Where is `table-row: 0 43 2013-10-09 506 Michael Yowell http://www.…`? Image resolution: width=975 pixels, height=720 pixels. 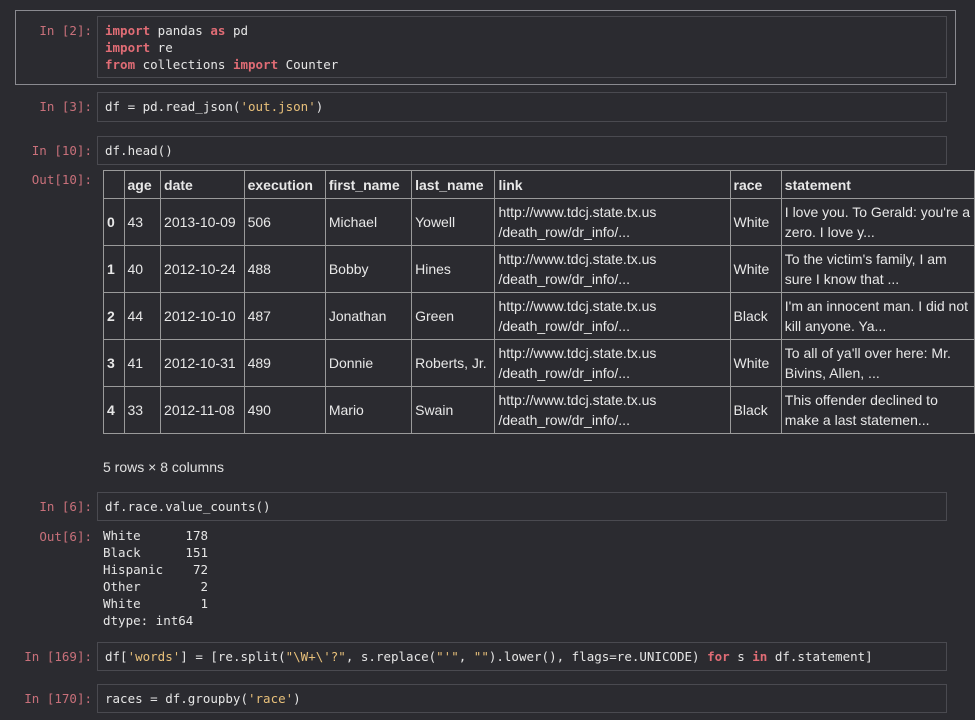 table-row: 0 43 2013-10-09 506 Michael Yowell http://www.… is located at coordinates (539, 222).